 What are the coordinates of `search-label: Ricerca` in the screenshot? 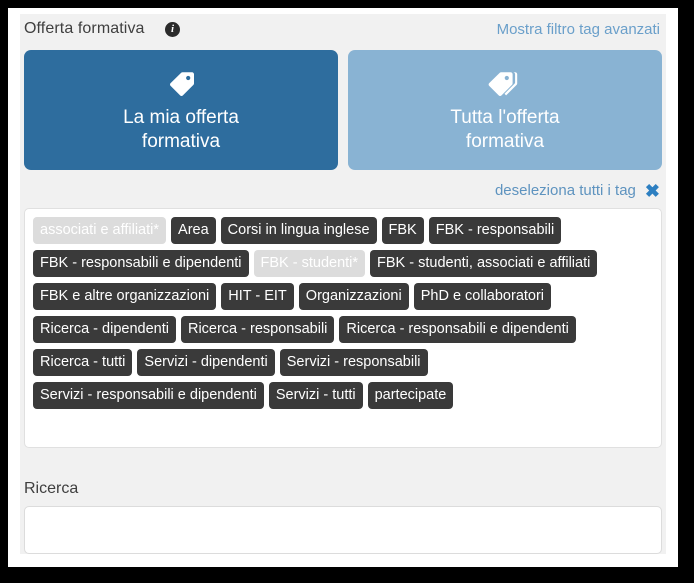 It's located at (51, 488).